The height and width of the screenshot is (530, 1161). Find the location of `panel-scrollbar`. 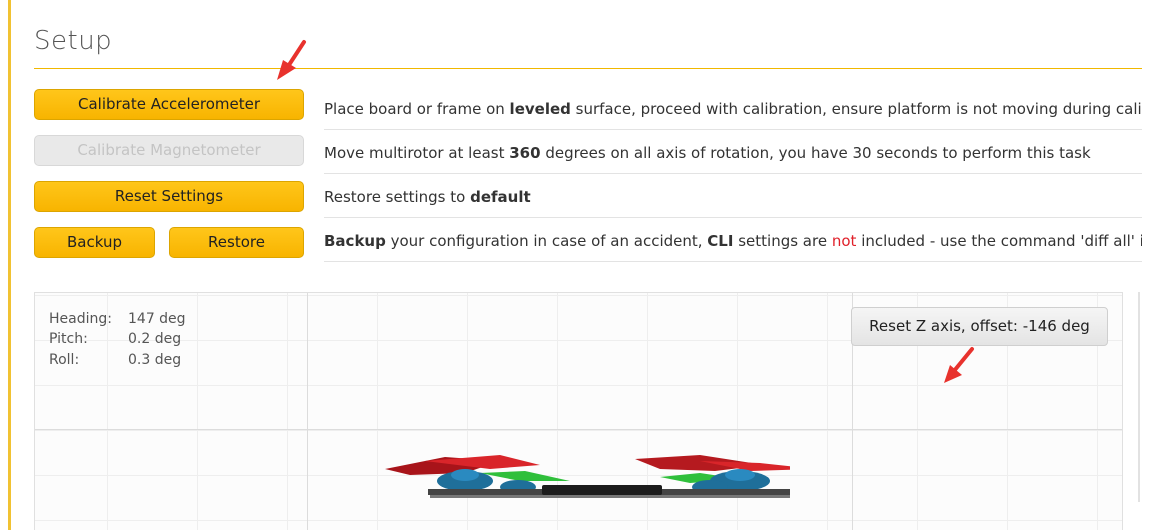

panel-scrollbar is located at coordinates (1139, 397).